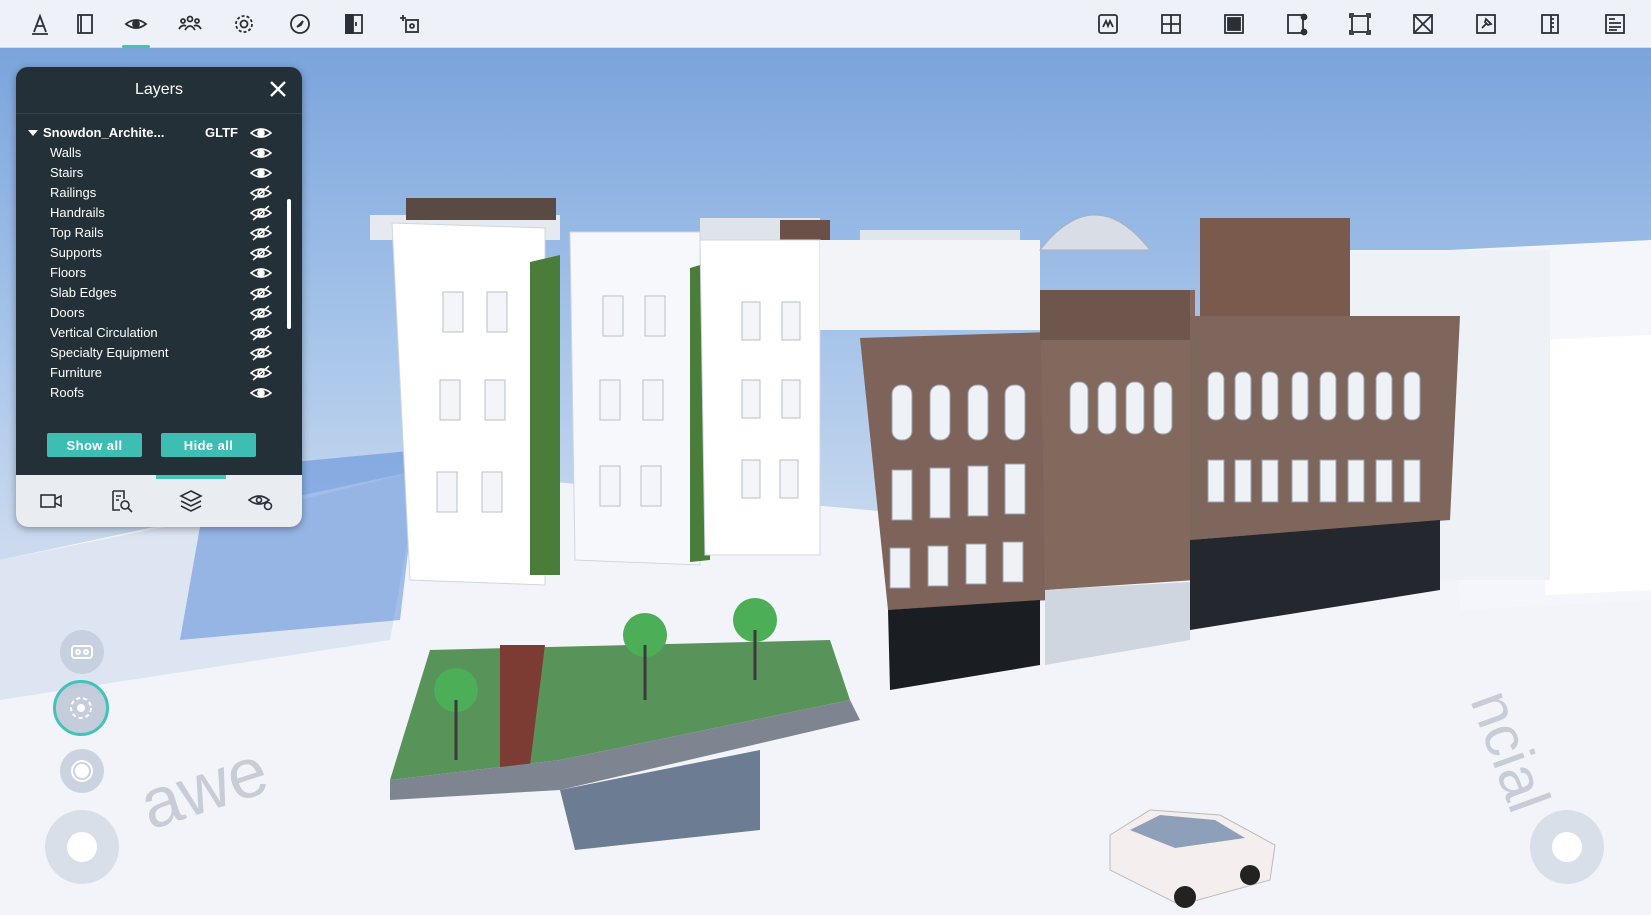  I want to click on panel-header: Layers, so click(159, 90).